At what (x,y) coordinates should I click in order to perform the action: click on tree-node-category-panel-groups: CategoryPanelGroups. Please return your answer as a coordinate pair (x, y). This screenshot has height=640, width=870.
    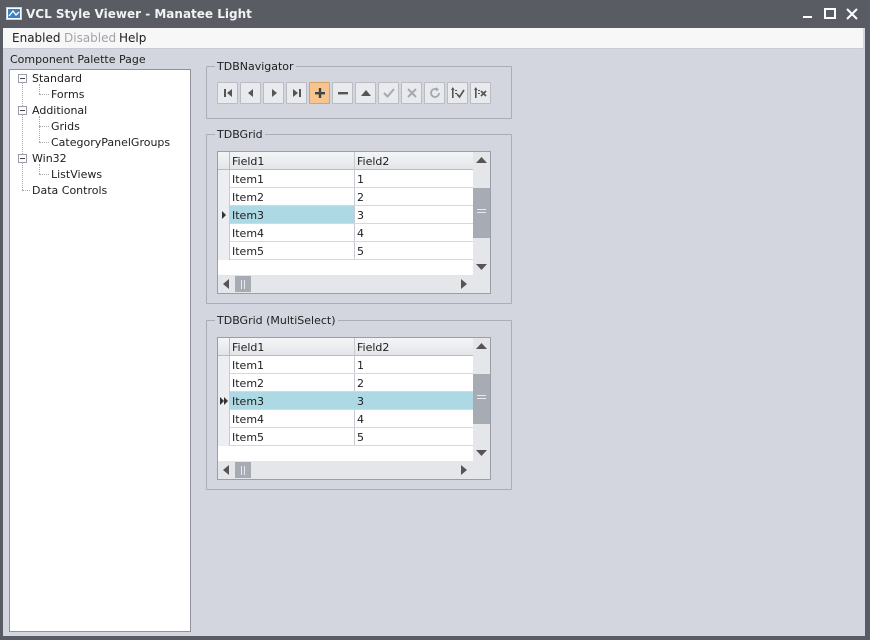
    Looking at the image, I should click on (110, 142).